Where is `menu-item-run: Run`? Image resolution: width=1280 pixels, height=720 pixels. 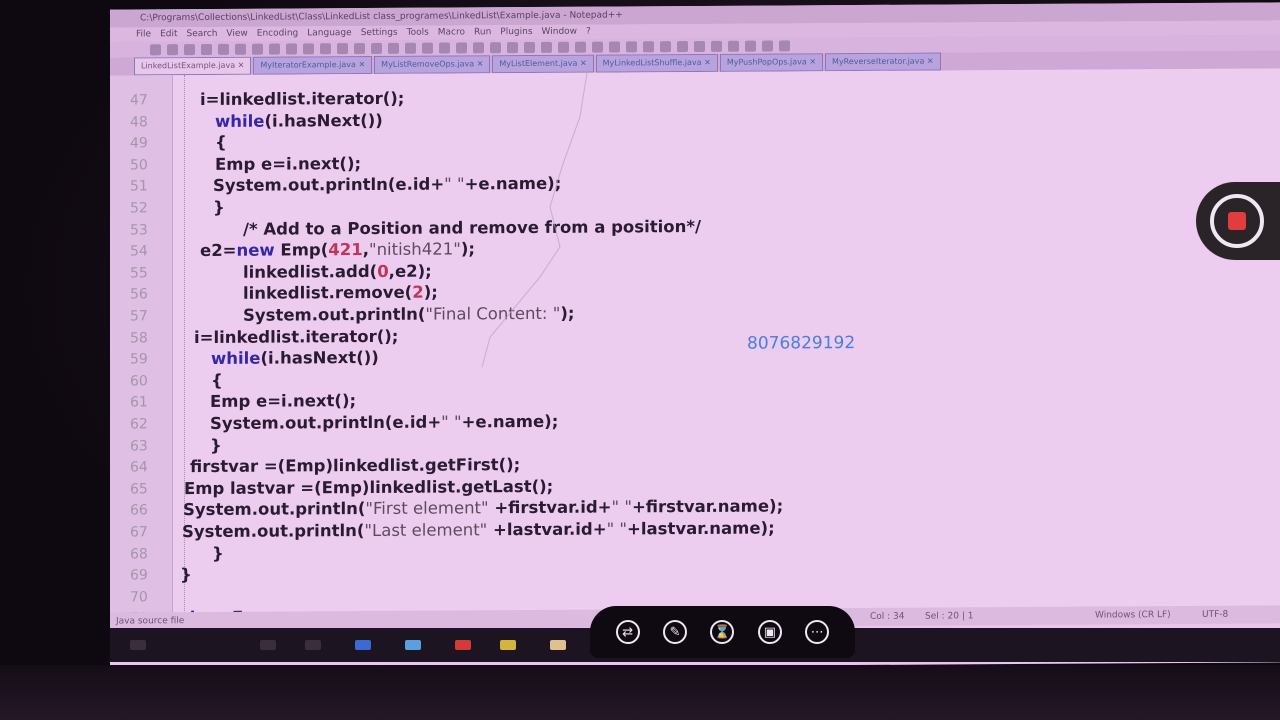
menu-item-run: Run is located at coordinates (482, 32).